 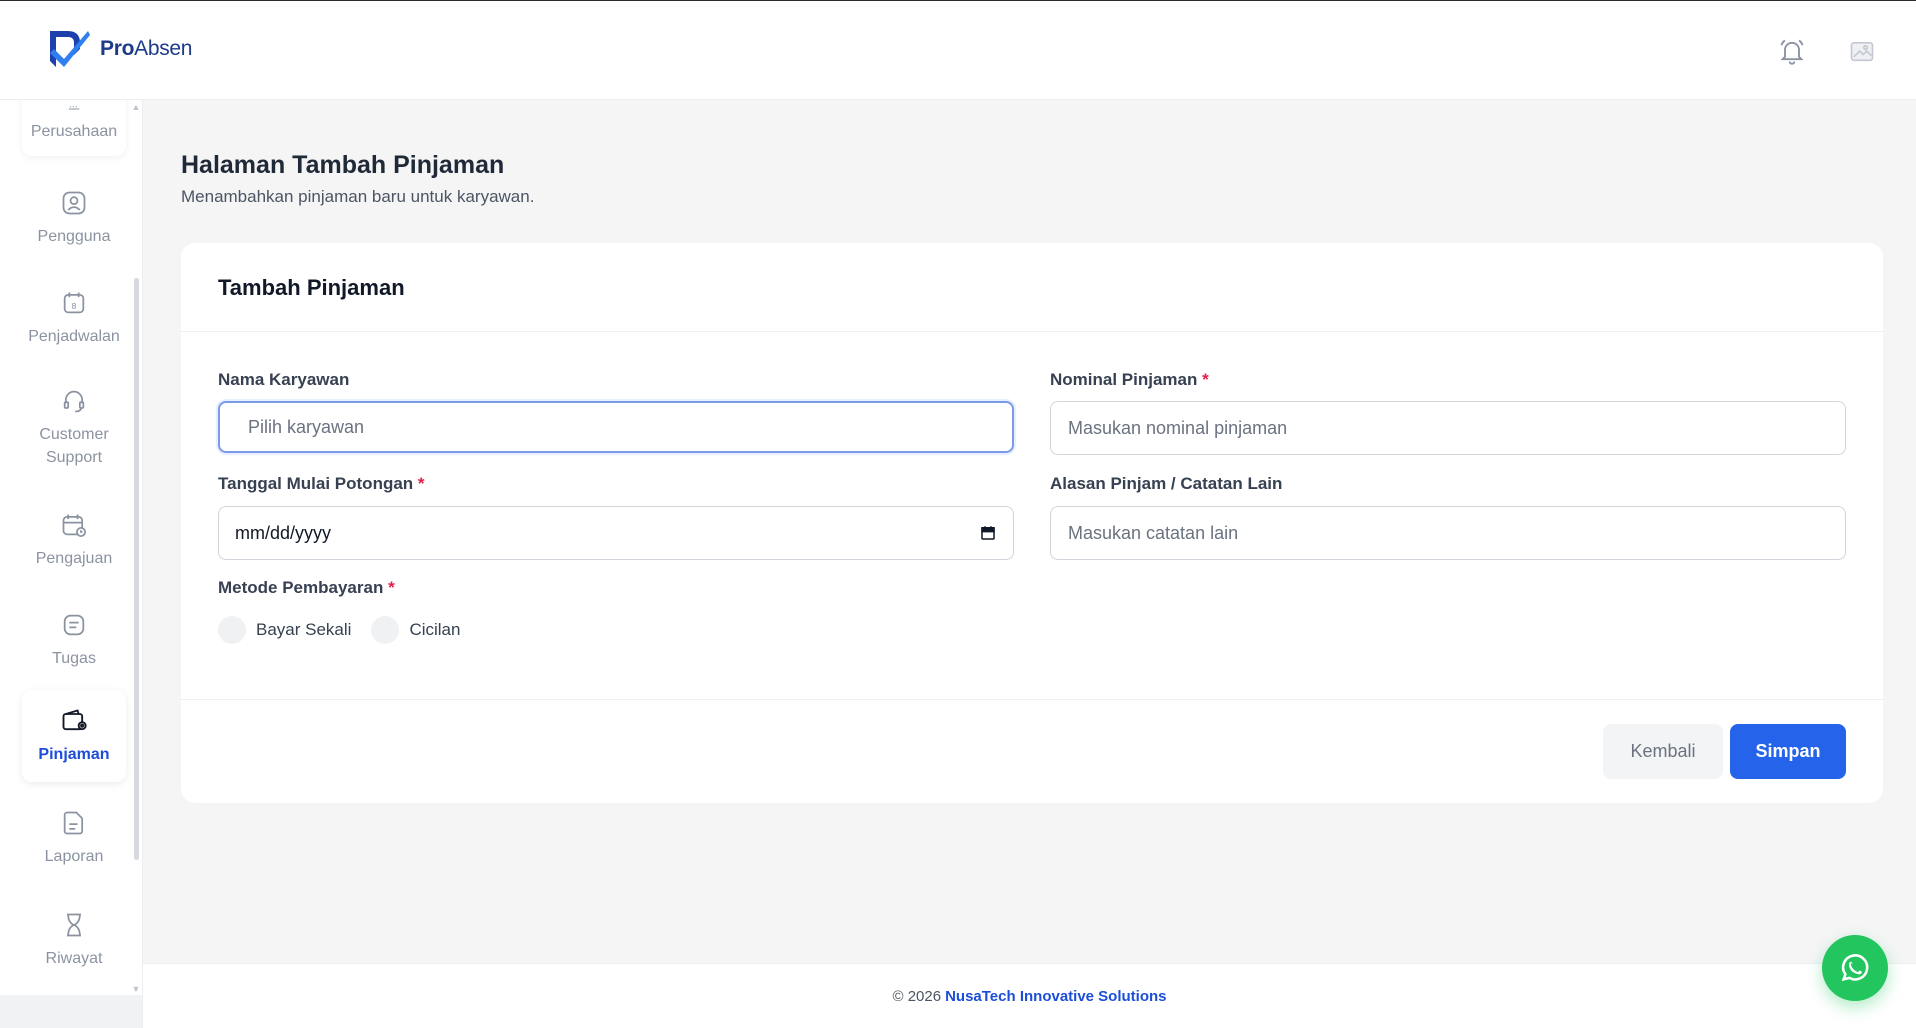 I want to click on amount-label: Nominal Pinjaman *, so click(x=1129, y=379).